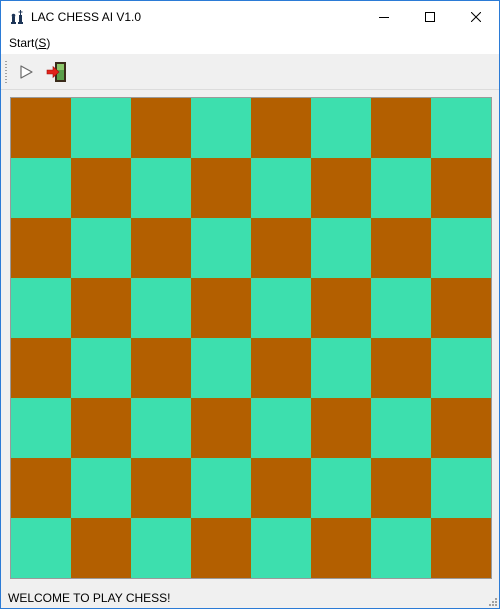  I want to click on board-square-e3, so click(281, 428).